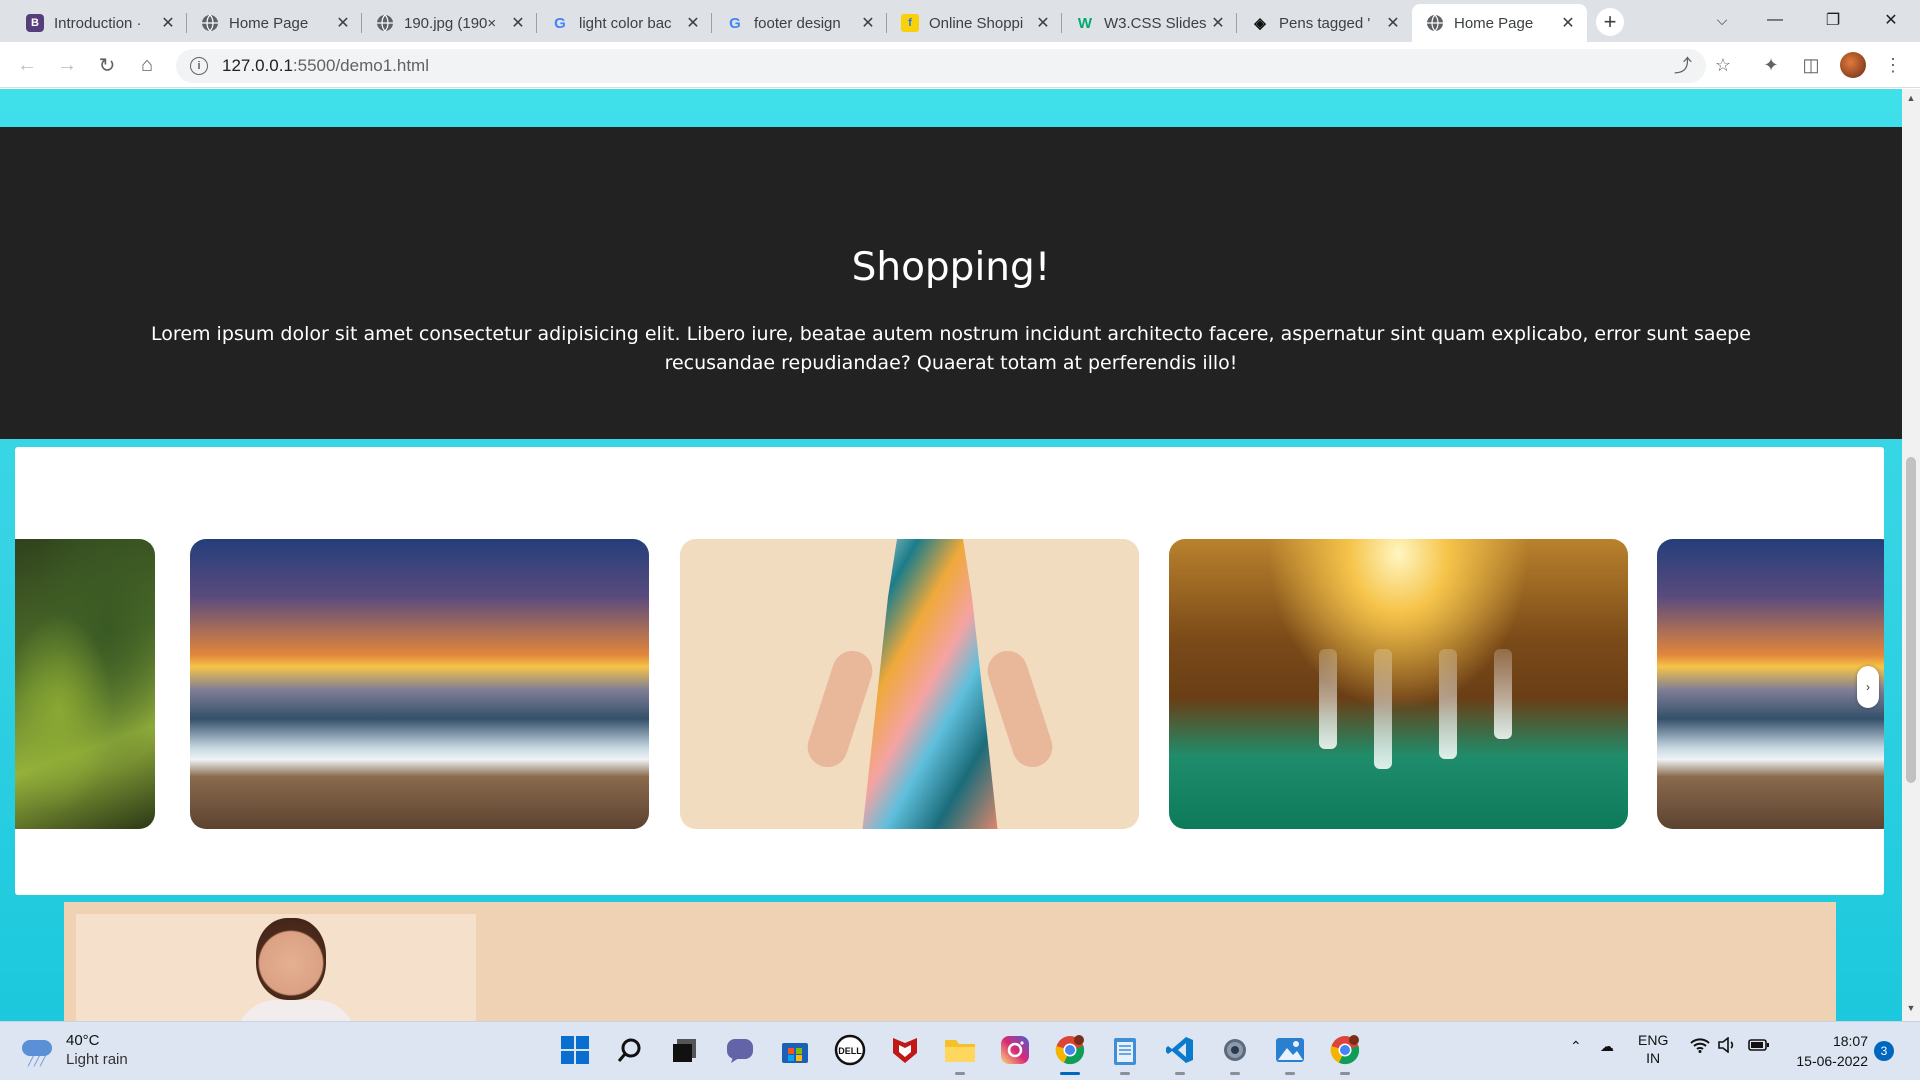 The image size is (1920, 1080). What do you see at coordinates (1149, 23) in the screenshot?
I see `browser-tab: W W3.CSS Slides ✕` at bounding box center [1149, 23].